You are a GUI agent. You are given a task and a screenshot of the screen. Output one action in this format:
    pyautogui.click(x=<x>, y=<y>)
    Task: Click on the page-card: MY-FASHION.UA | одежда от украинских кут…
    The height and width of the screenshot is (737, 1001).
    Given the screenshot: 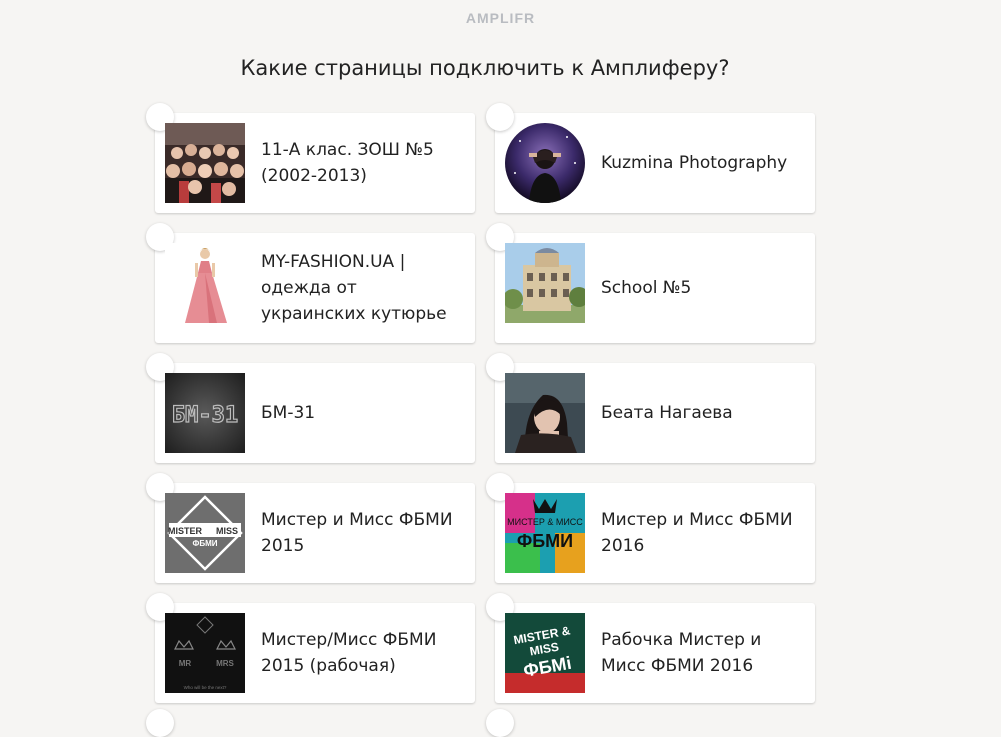 What is the action you would take?
    pyautogui.click(x=310, y=283)
    